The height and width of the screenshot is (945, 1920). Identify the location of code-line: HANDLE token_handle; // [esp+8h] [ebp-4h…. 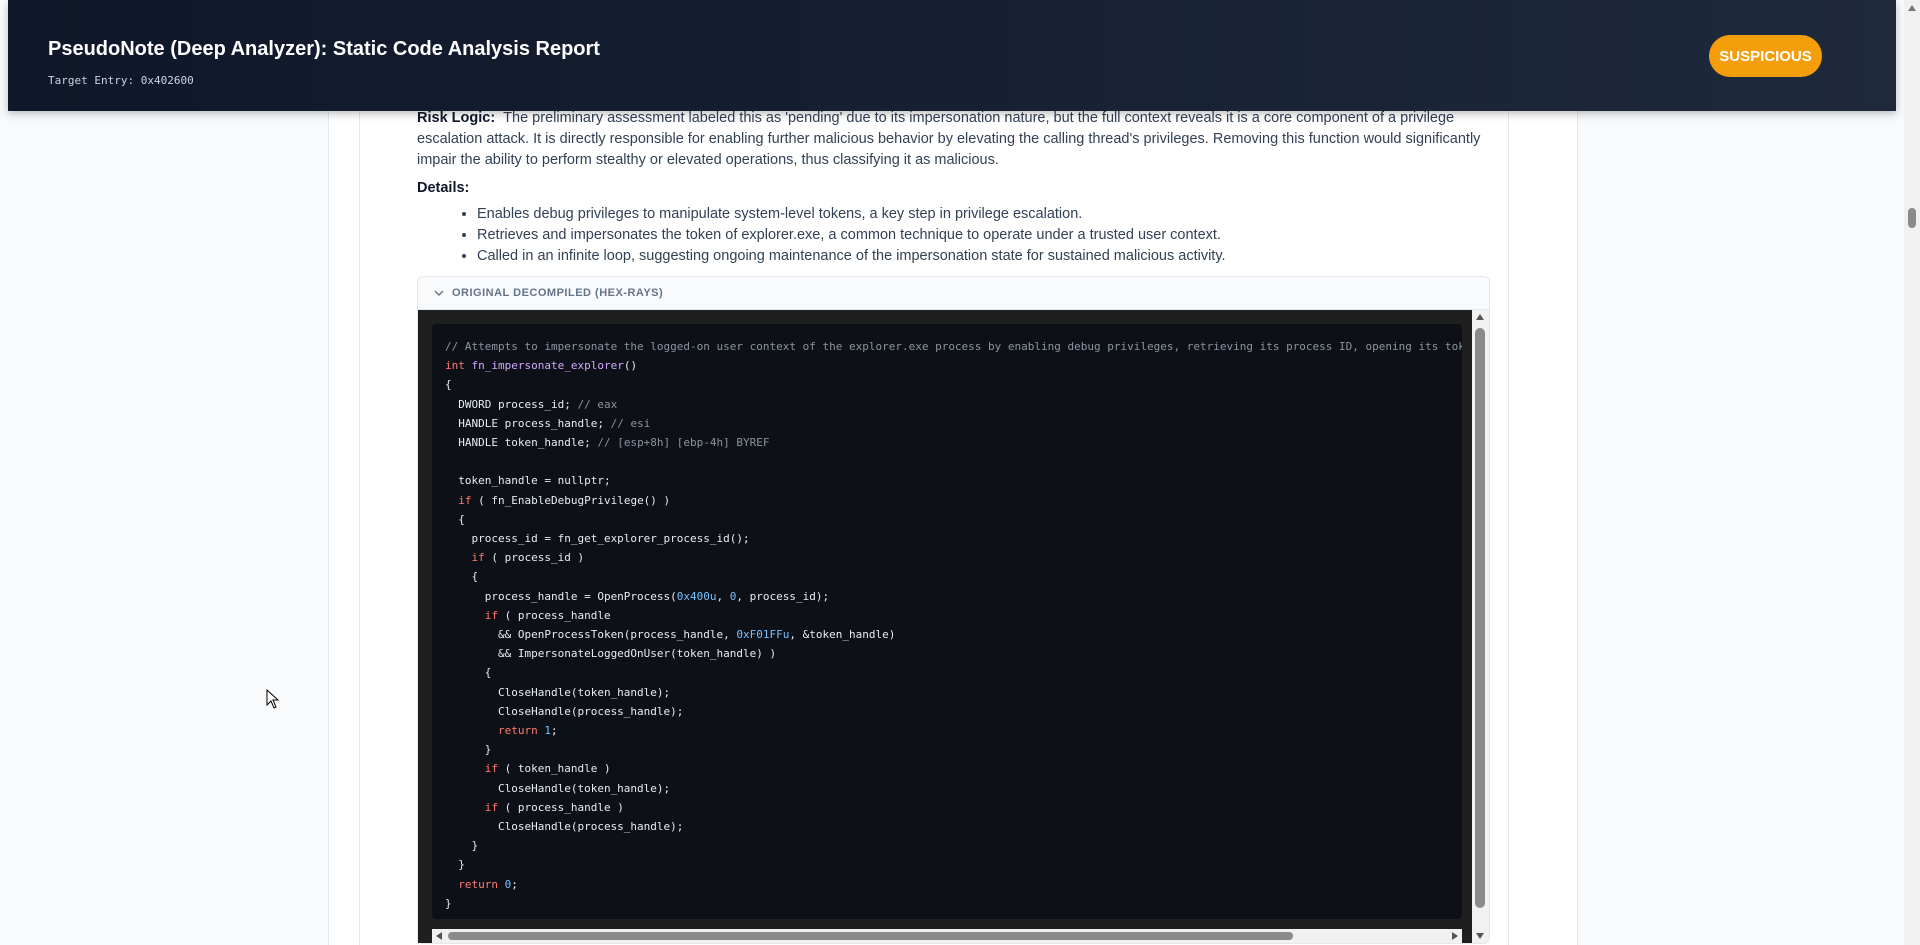
(607, 443).